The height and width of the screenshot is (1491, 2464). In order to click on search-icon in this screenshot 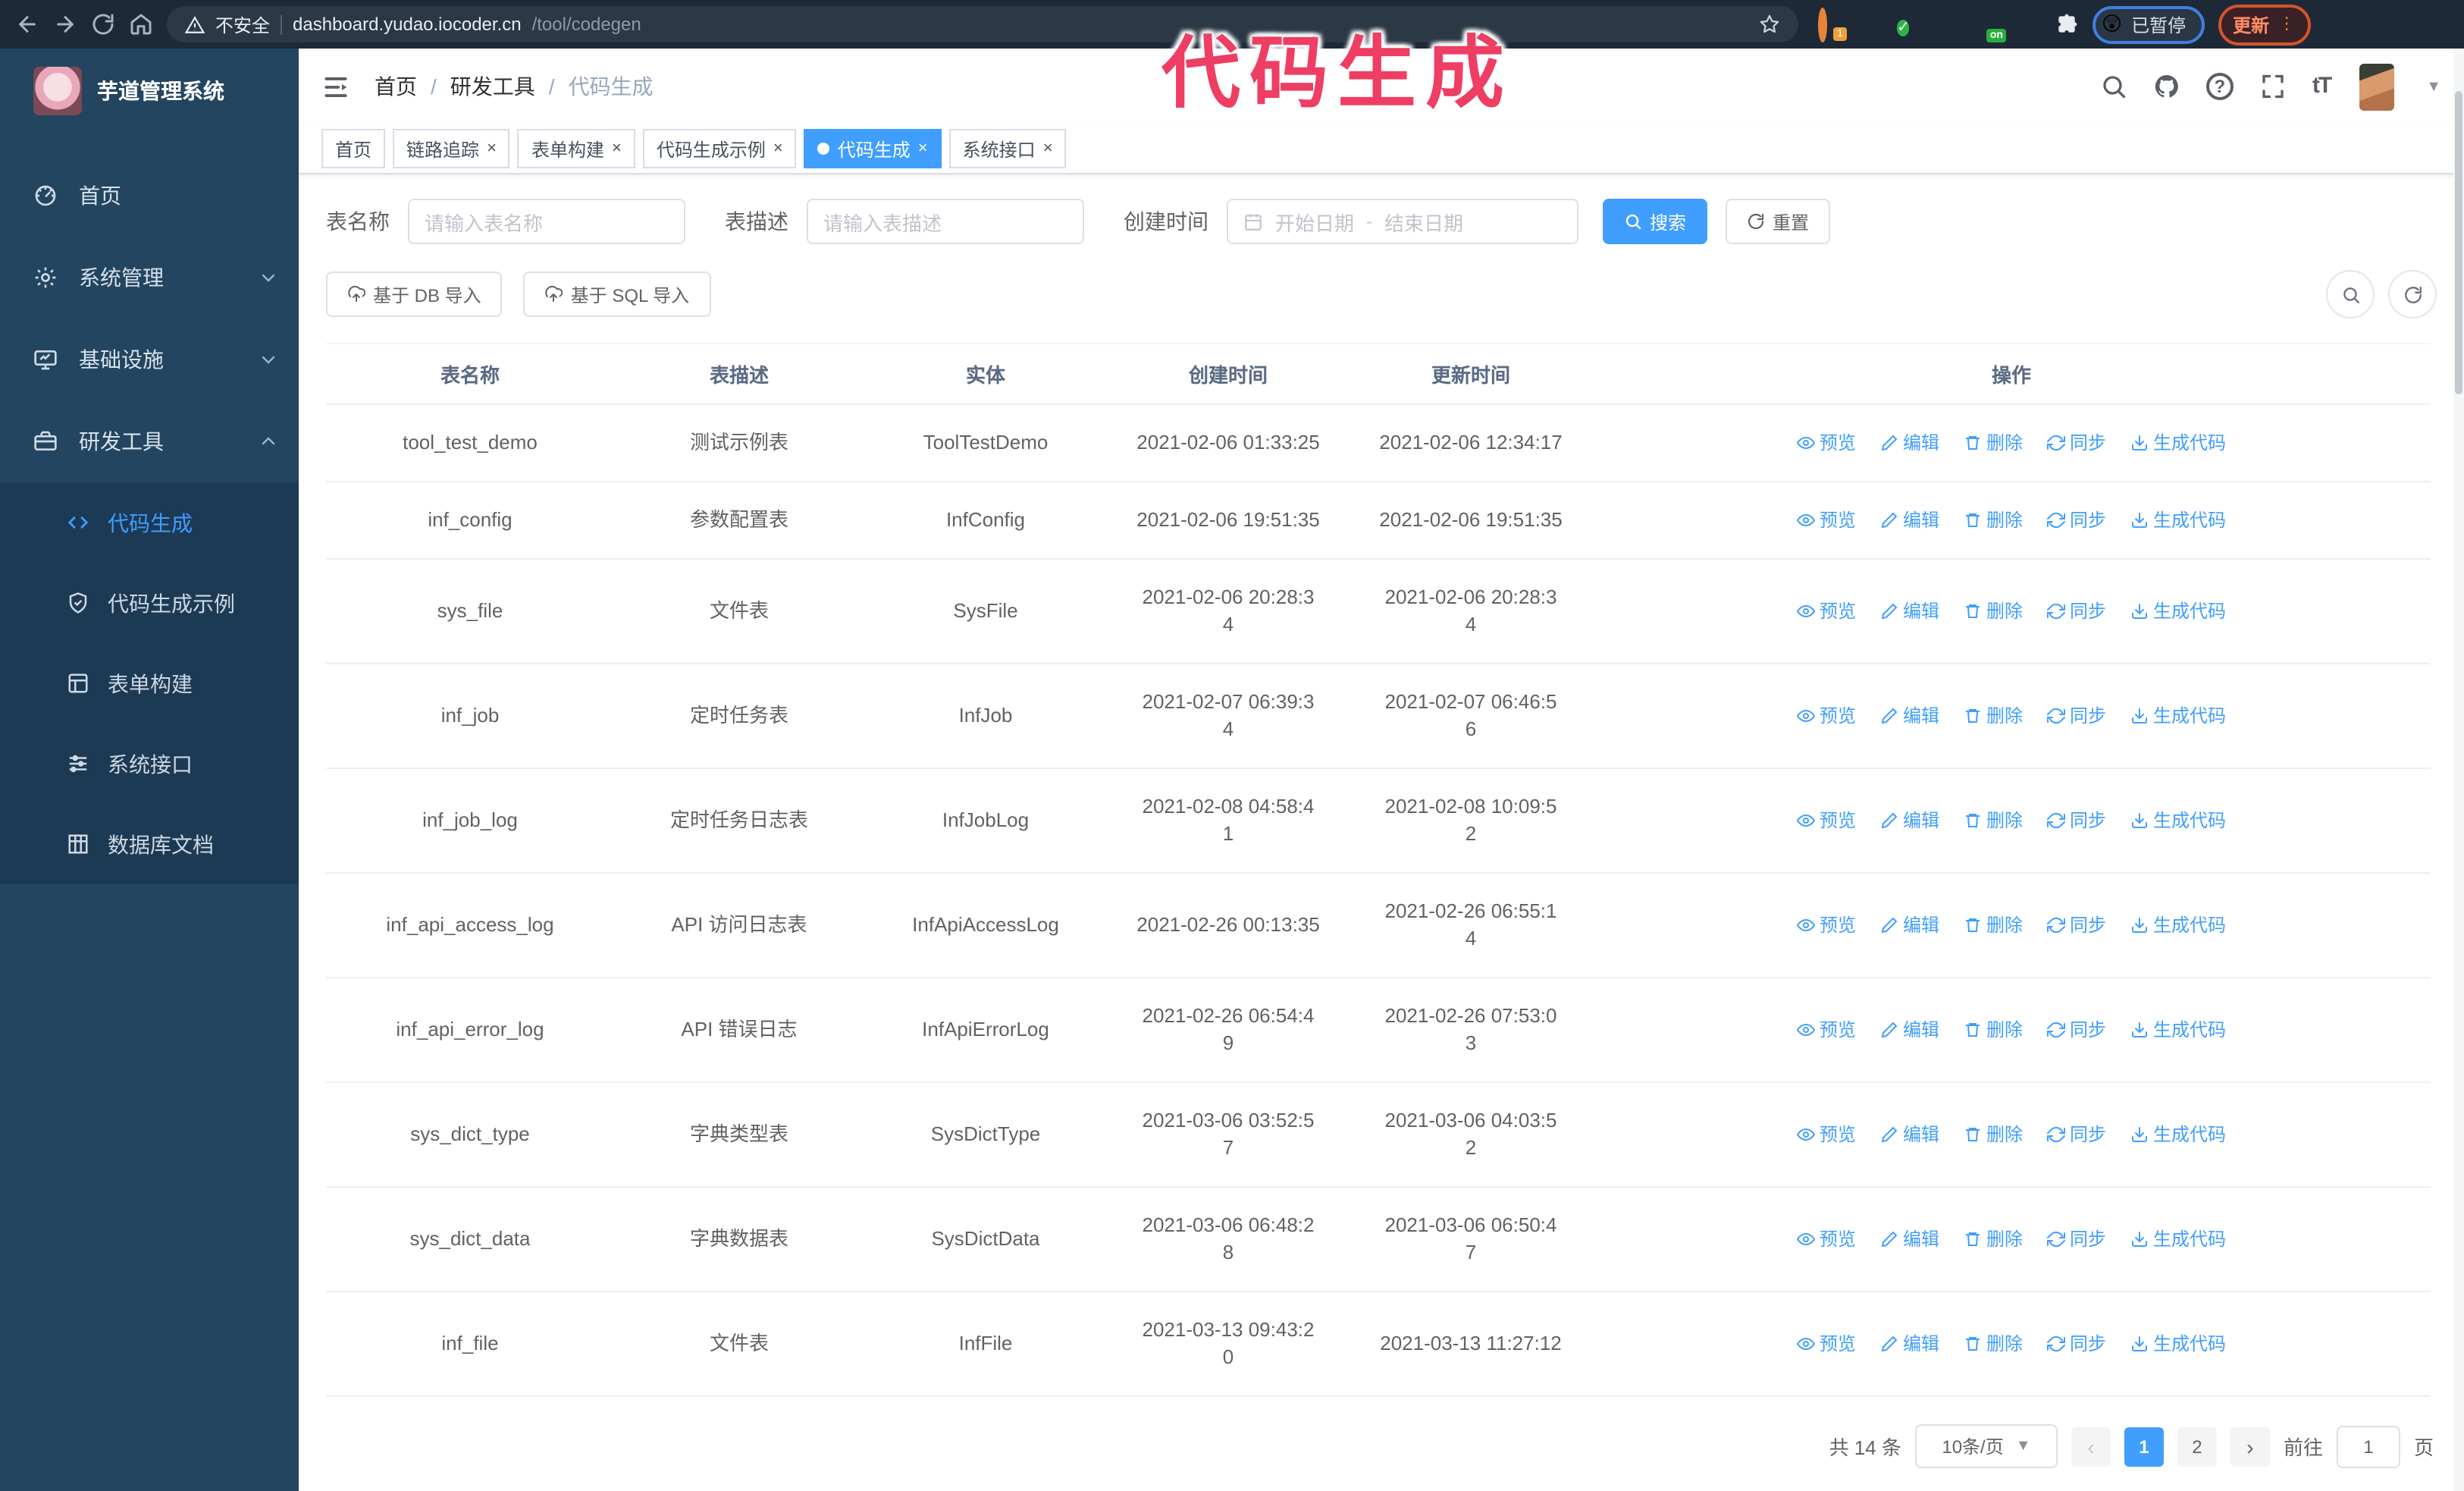, I will do `click(2113, 86)`.